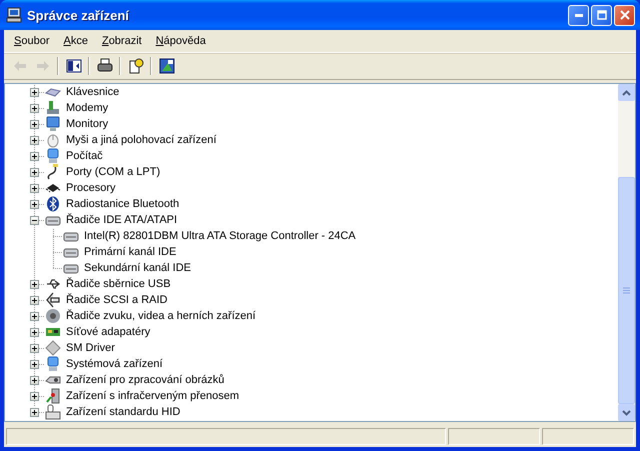 Image resolution: width=640 pixels, height=451 pixels. What do you see at coordinates (114, 364) in the screenshot?
I see `tree-item: Systémová zařízení` at bounding box center [114, 364].